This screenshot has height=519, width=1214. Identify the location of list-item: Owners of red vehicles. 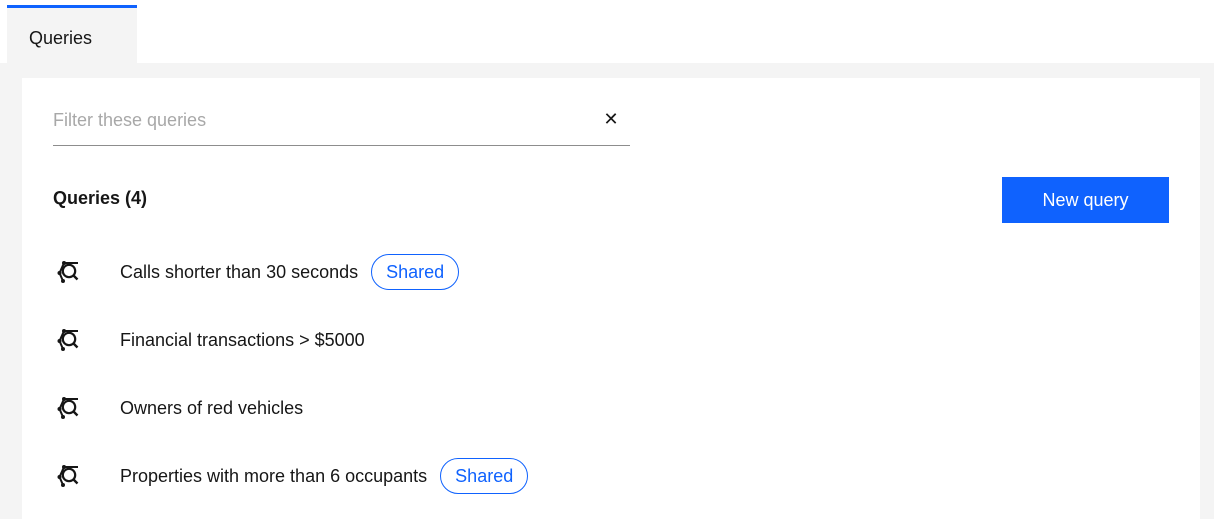
(603, 414).